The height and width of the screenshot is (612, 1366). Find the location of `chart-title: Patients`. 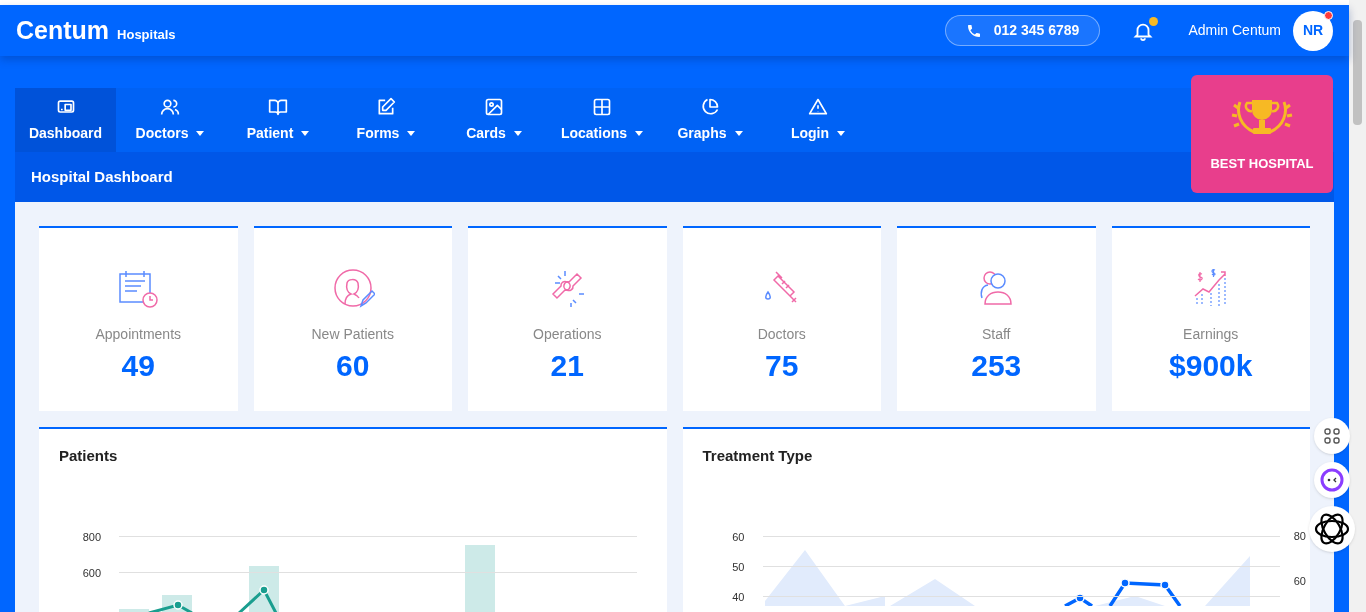

chart-title: Patients is located at coordinates (89, 456).